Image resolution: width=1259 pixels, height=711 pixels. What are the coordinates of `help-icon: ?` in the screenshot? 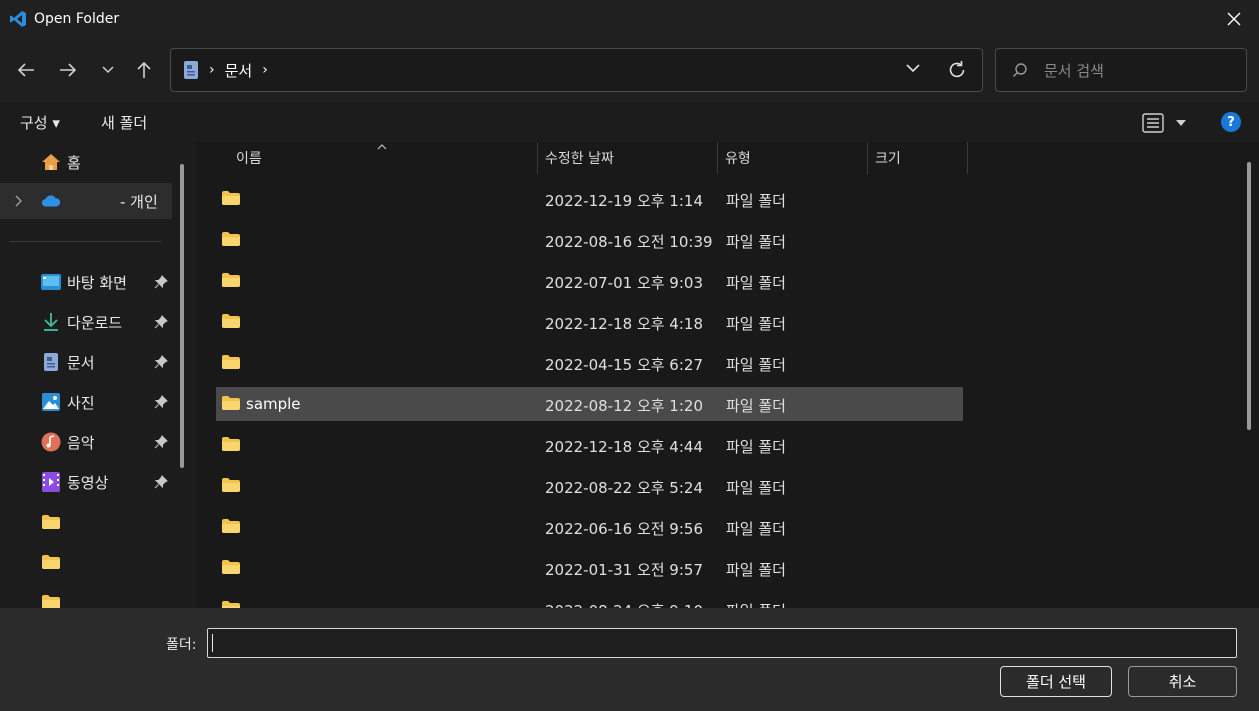 It's located at (1231, 122).